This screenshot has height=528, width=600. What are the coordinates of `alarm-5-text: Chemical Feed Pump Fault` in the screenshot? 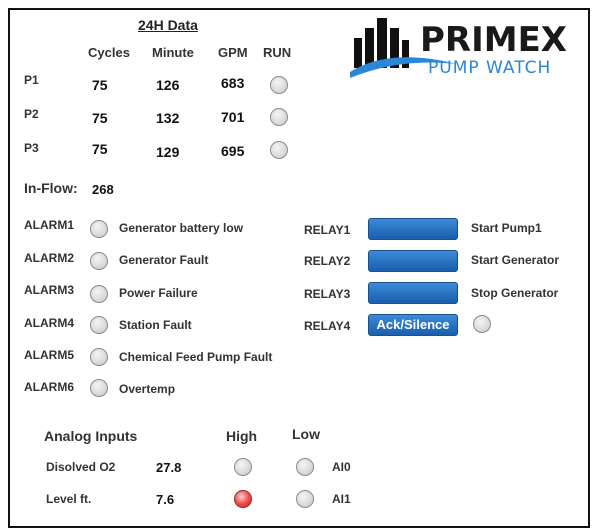 It's located at (196, 357).